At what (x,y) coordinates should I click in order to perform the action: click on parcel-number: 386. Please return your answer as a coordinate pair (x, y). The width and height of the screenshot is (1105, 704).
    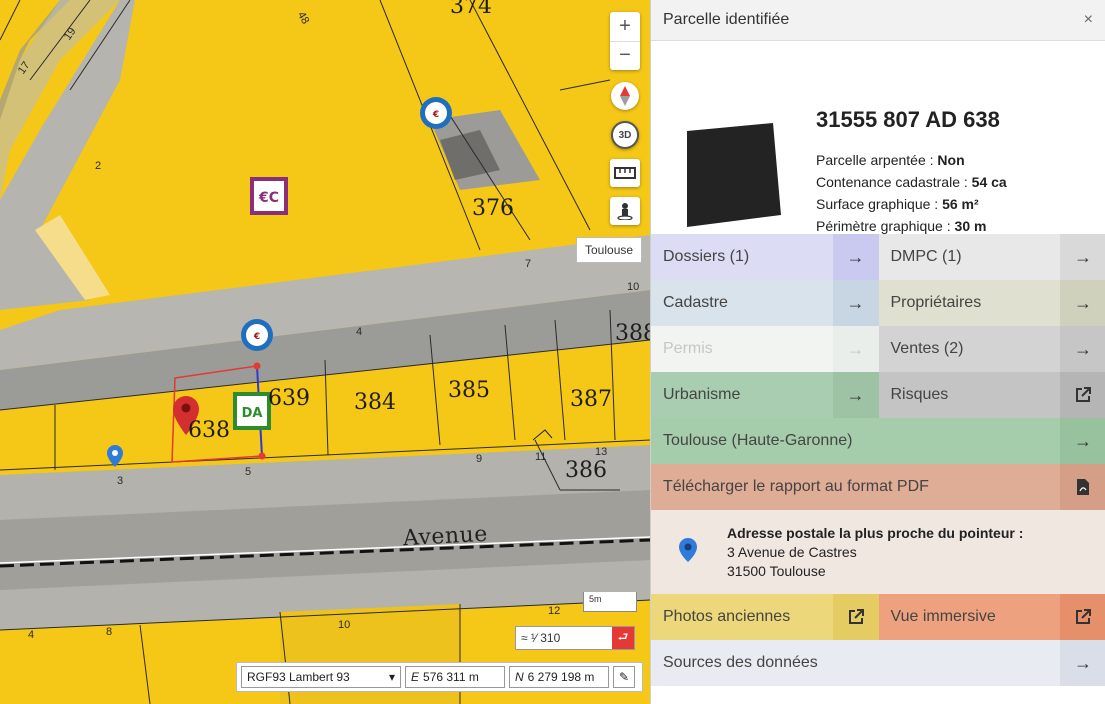
    Looking at the image, I should click on (586, 470).